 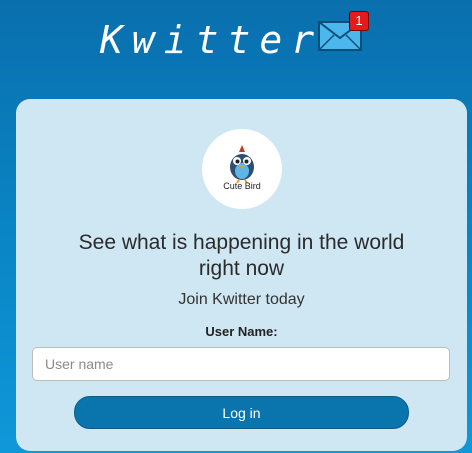 What do you see at coordinates (212, 40) in the screenshot?
I see `app-title: Kwitter` at bounding box center [212, 40].